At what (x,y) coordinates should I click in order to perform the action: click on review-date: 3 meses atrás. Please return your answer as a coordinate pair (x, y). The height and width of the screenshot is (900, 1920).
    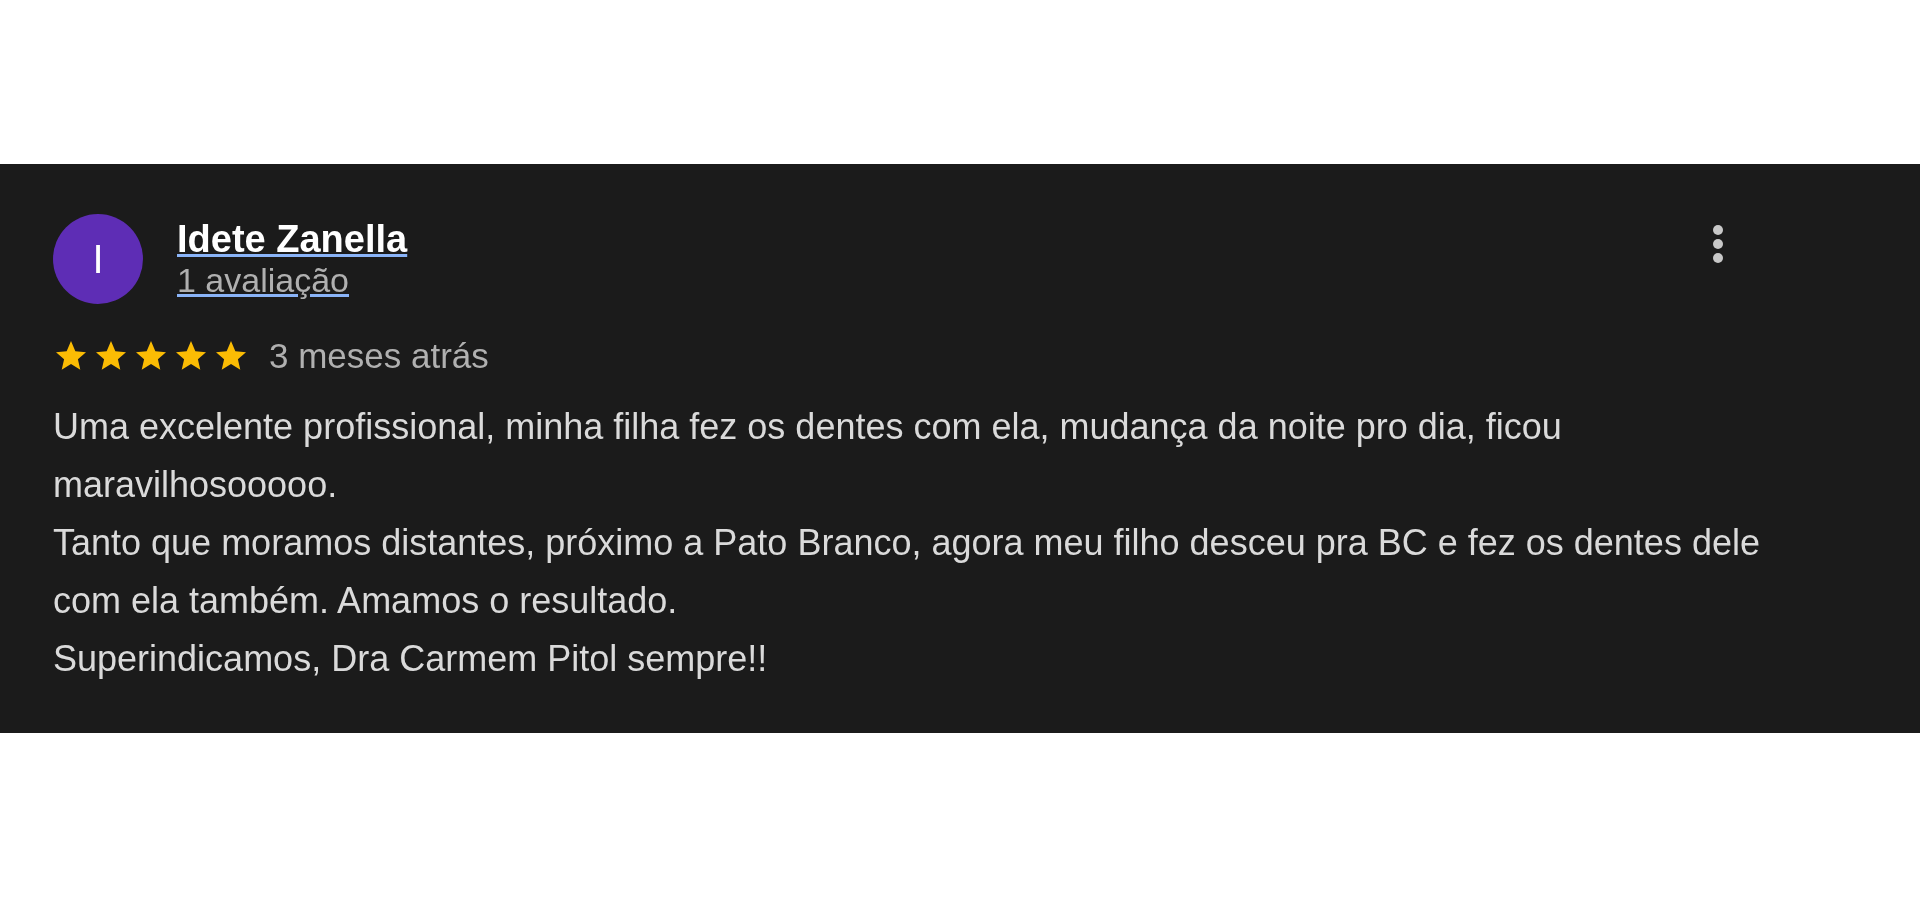
    Looking at the image, I should click on (379, 356).